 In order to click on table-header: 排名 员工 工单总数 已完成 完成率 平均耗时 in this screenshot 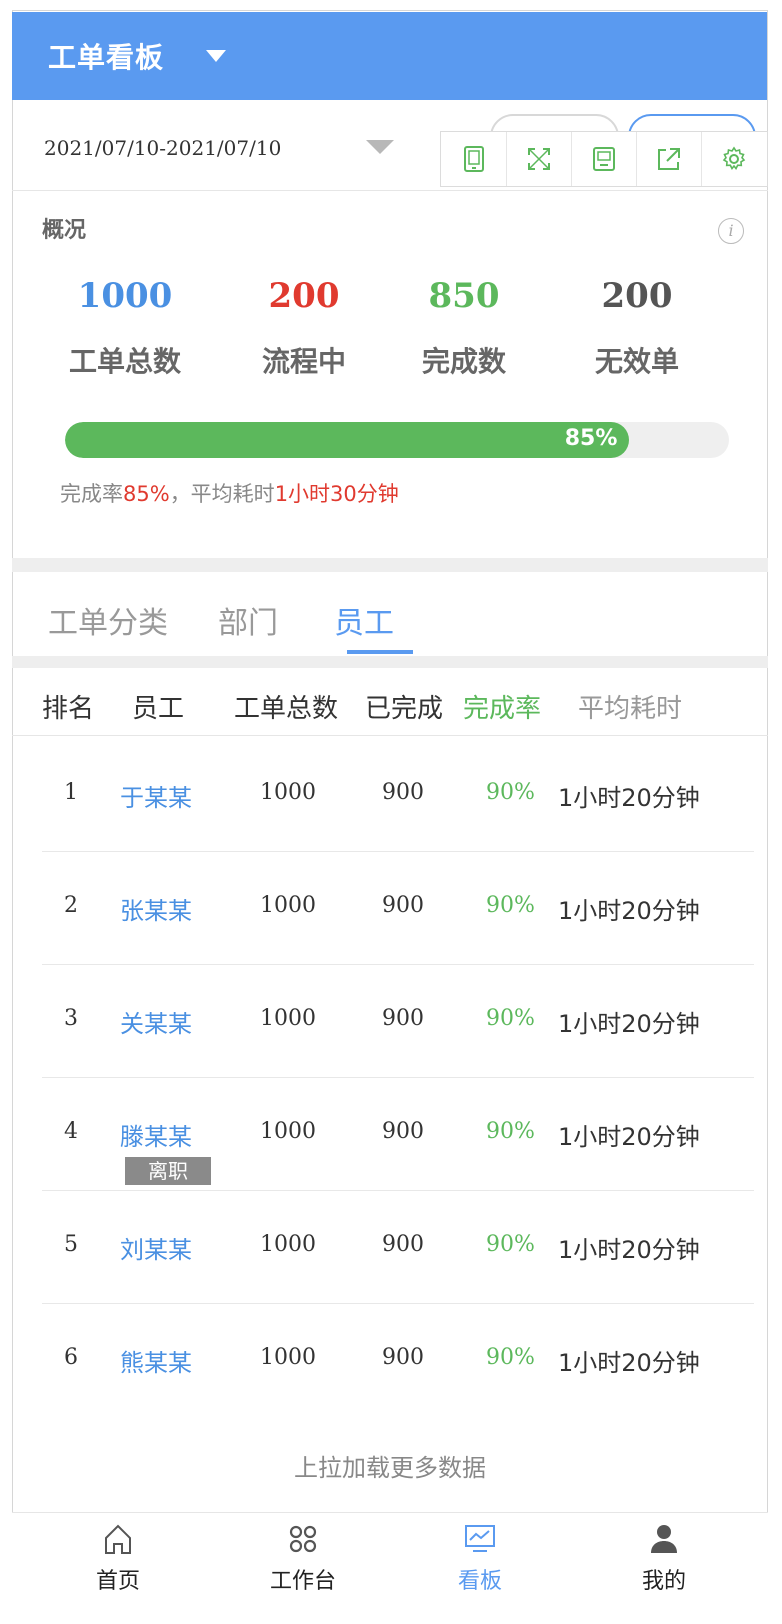, I will do `click(390, 702)`.